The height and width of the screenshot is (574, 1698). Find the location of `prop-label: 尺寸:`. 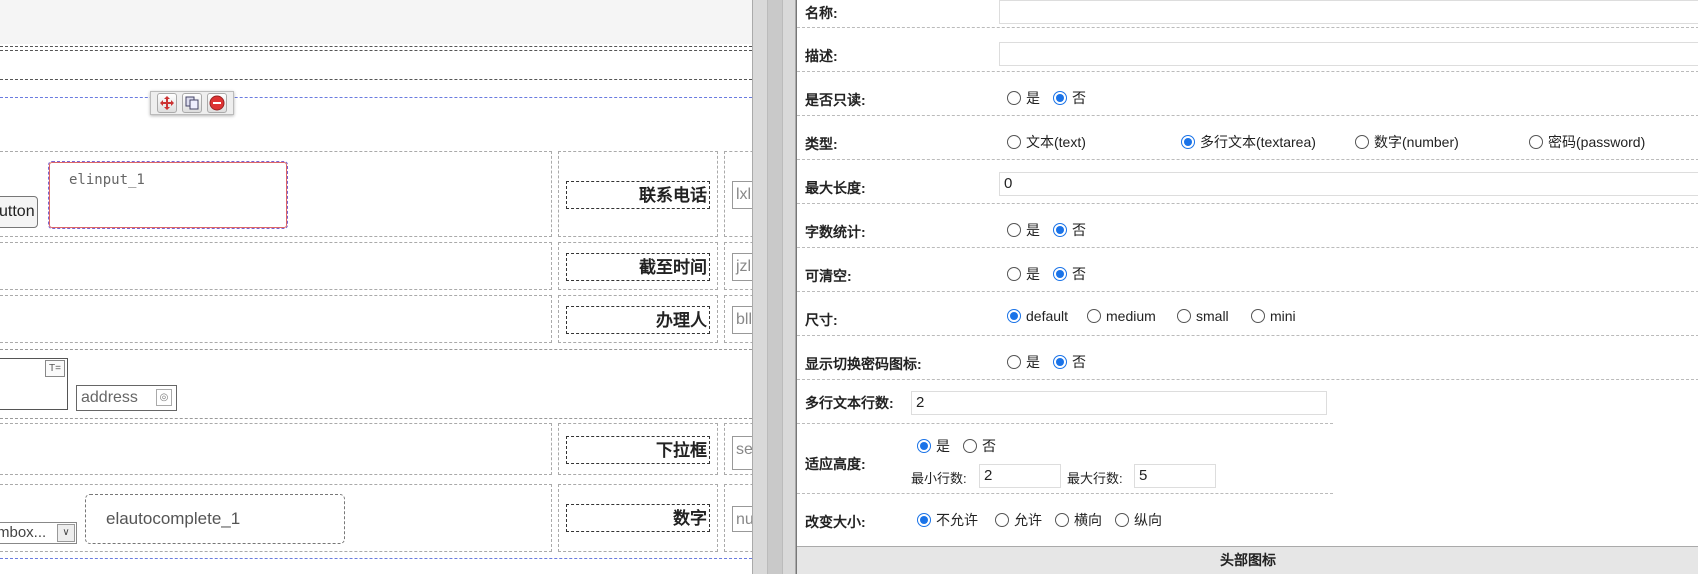

prop-label: 尺寸: is located at coordinates (821, 320).